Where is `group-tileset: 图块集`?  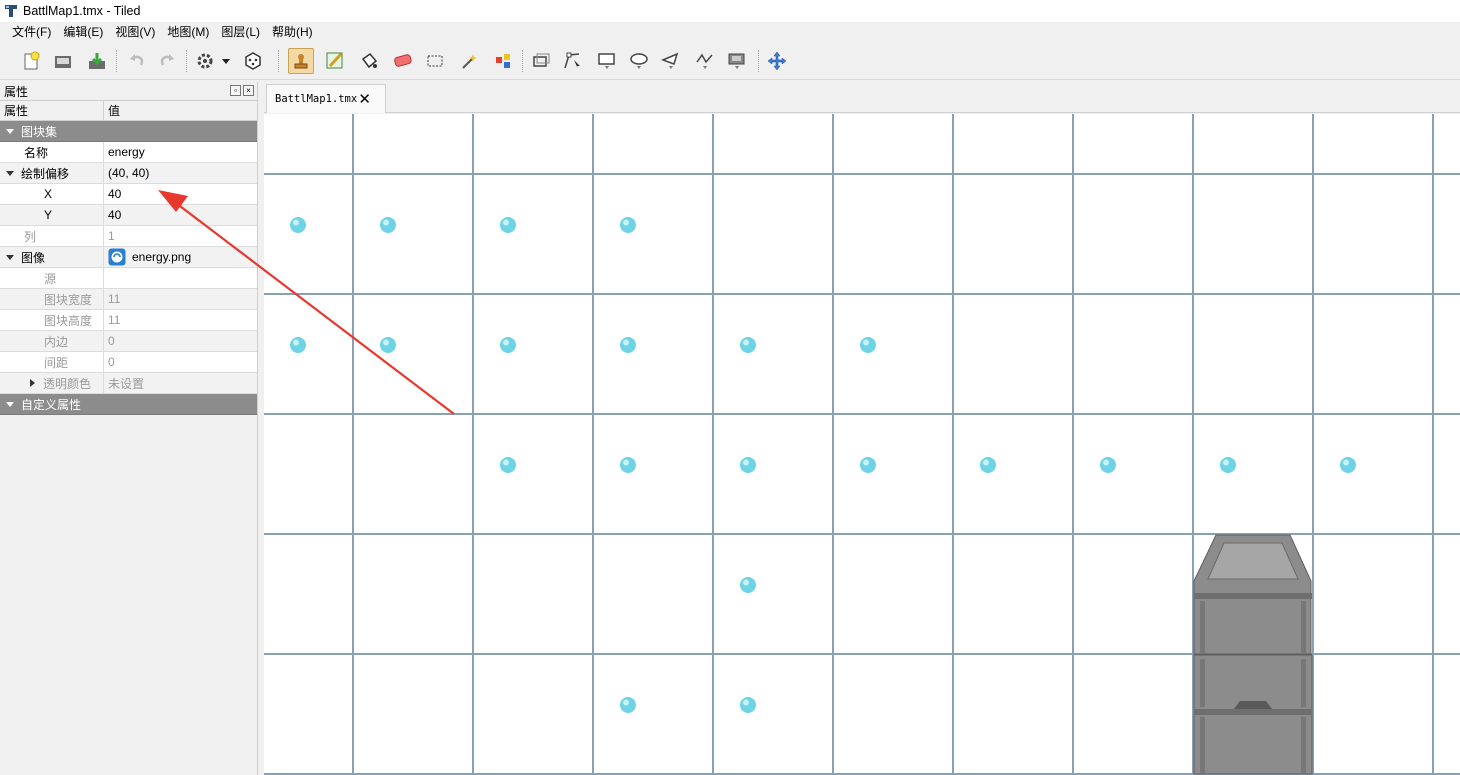 group-tileset: 图块集 is located at coordinates (128, 131).